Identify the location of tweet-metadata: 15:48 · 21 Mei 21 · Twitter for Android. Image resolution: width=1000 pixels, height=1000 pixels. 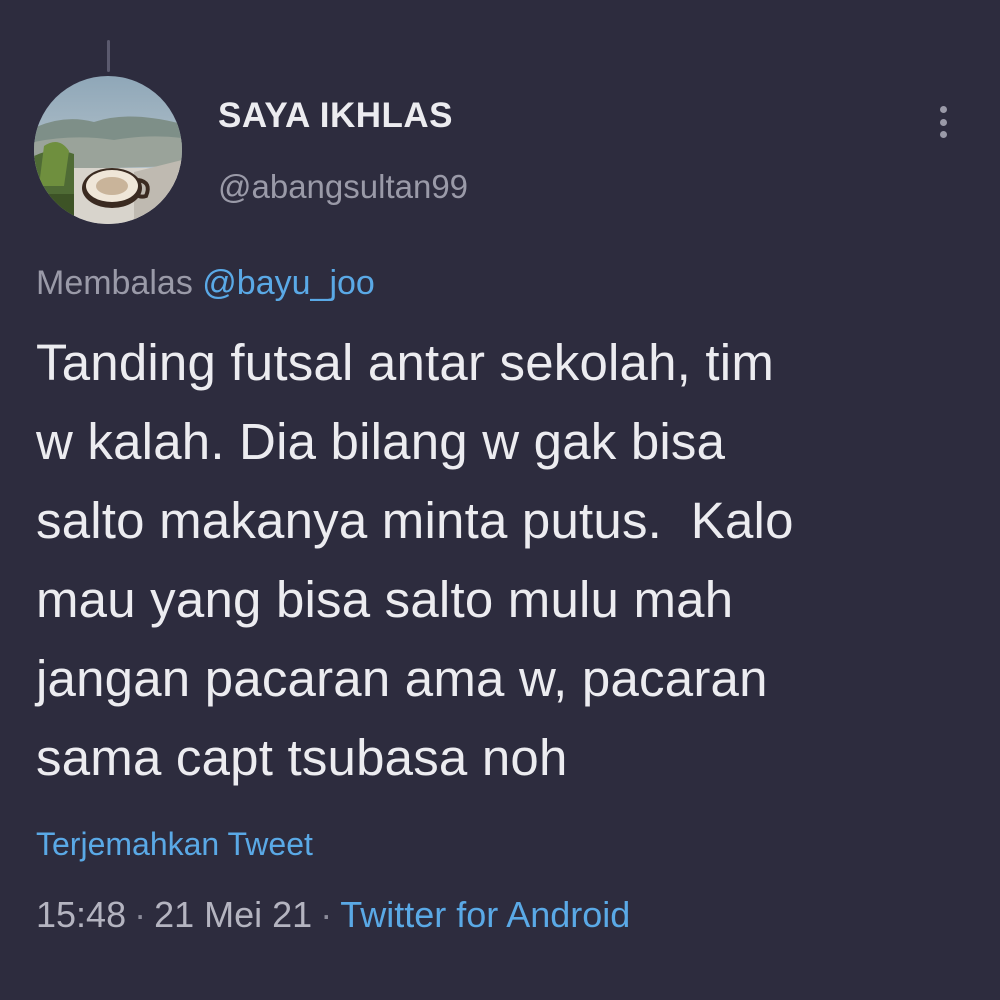
(333, 915).